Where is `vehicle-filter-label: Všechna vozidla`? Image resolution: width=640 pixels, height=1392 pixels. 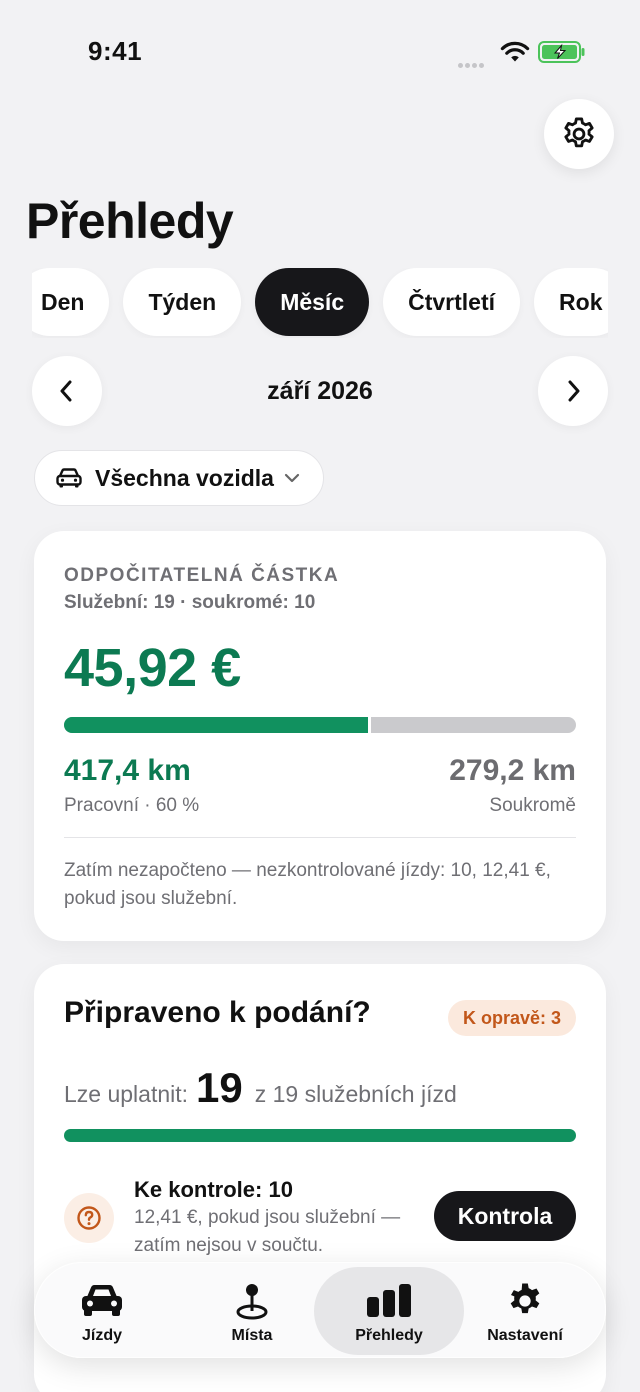
vehicle-filter-label: Všechna vozidla is located at coordinates (184, 477).